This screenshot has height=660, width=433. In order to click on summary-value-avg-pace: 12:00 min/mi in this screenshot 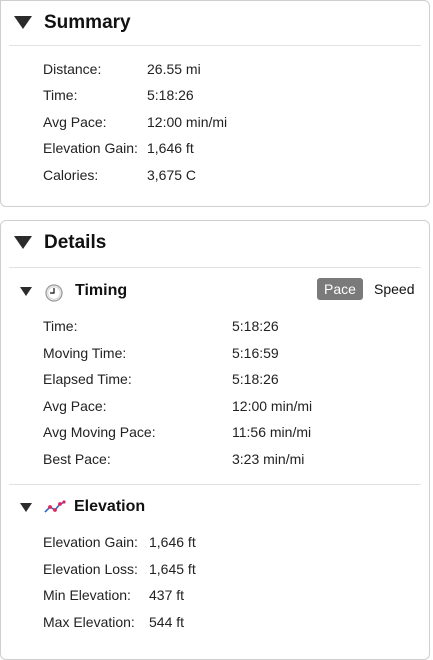, I will do `click(187, 122)`.